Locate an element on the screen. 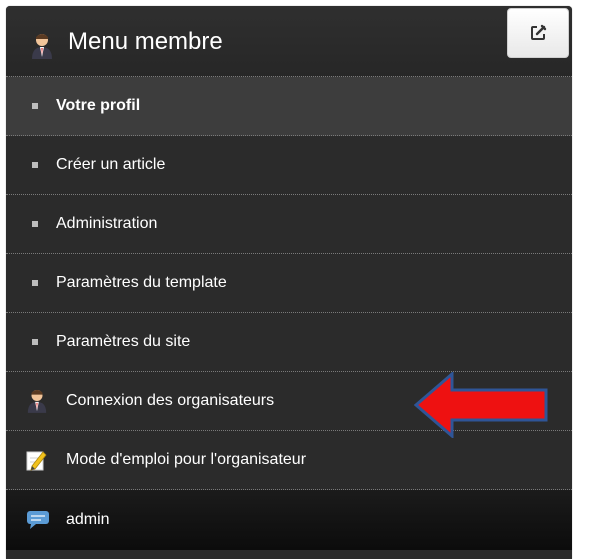 This screenshot has height=559, width=590. menu-header: Menu membre is located at coordinates (289, 41).